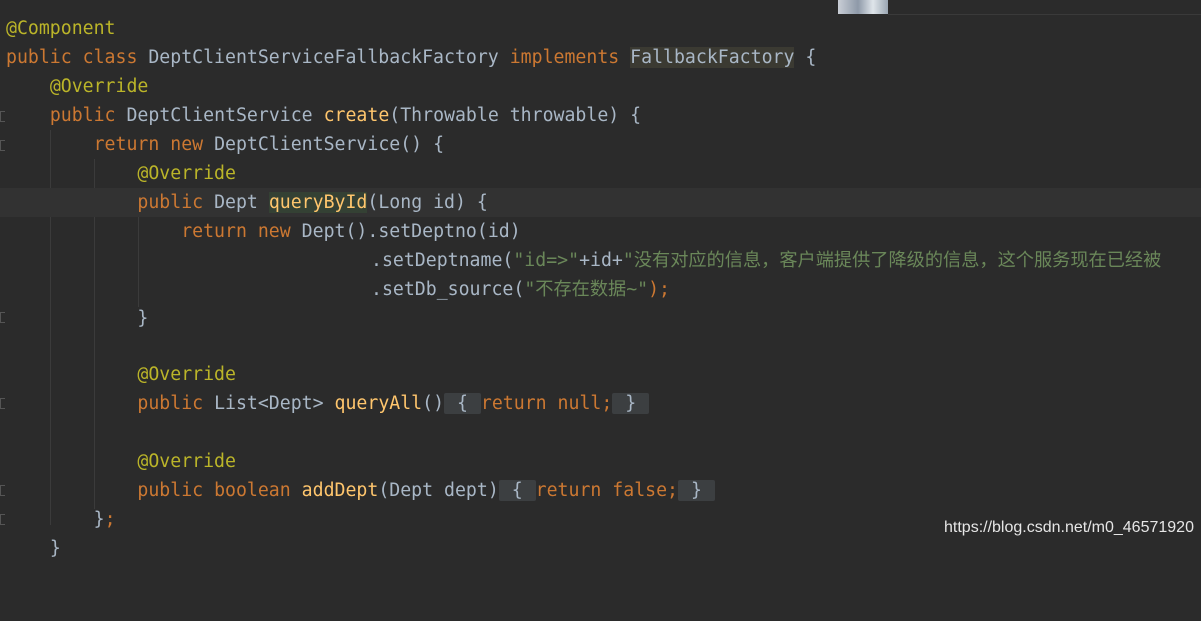  What do you see at coordinates (811, 57) in the screenshot?
I see `brace: {` at bounding box center [811, 57].